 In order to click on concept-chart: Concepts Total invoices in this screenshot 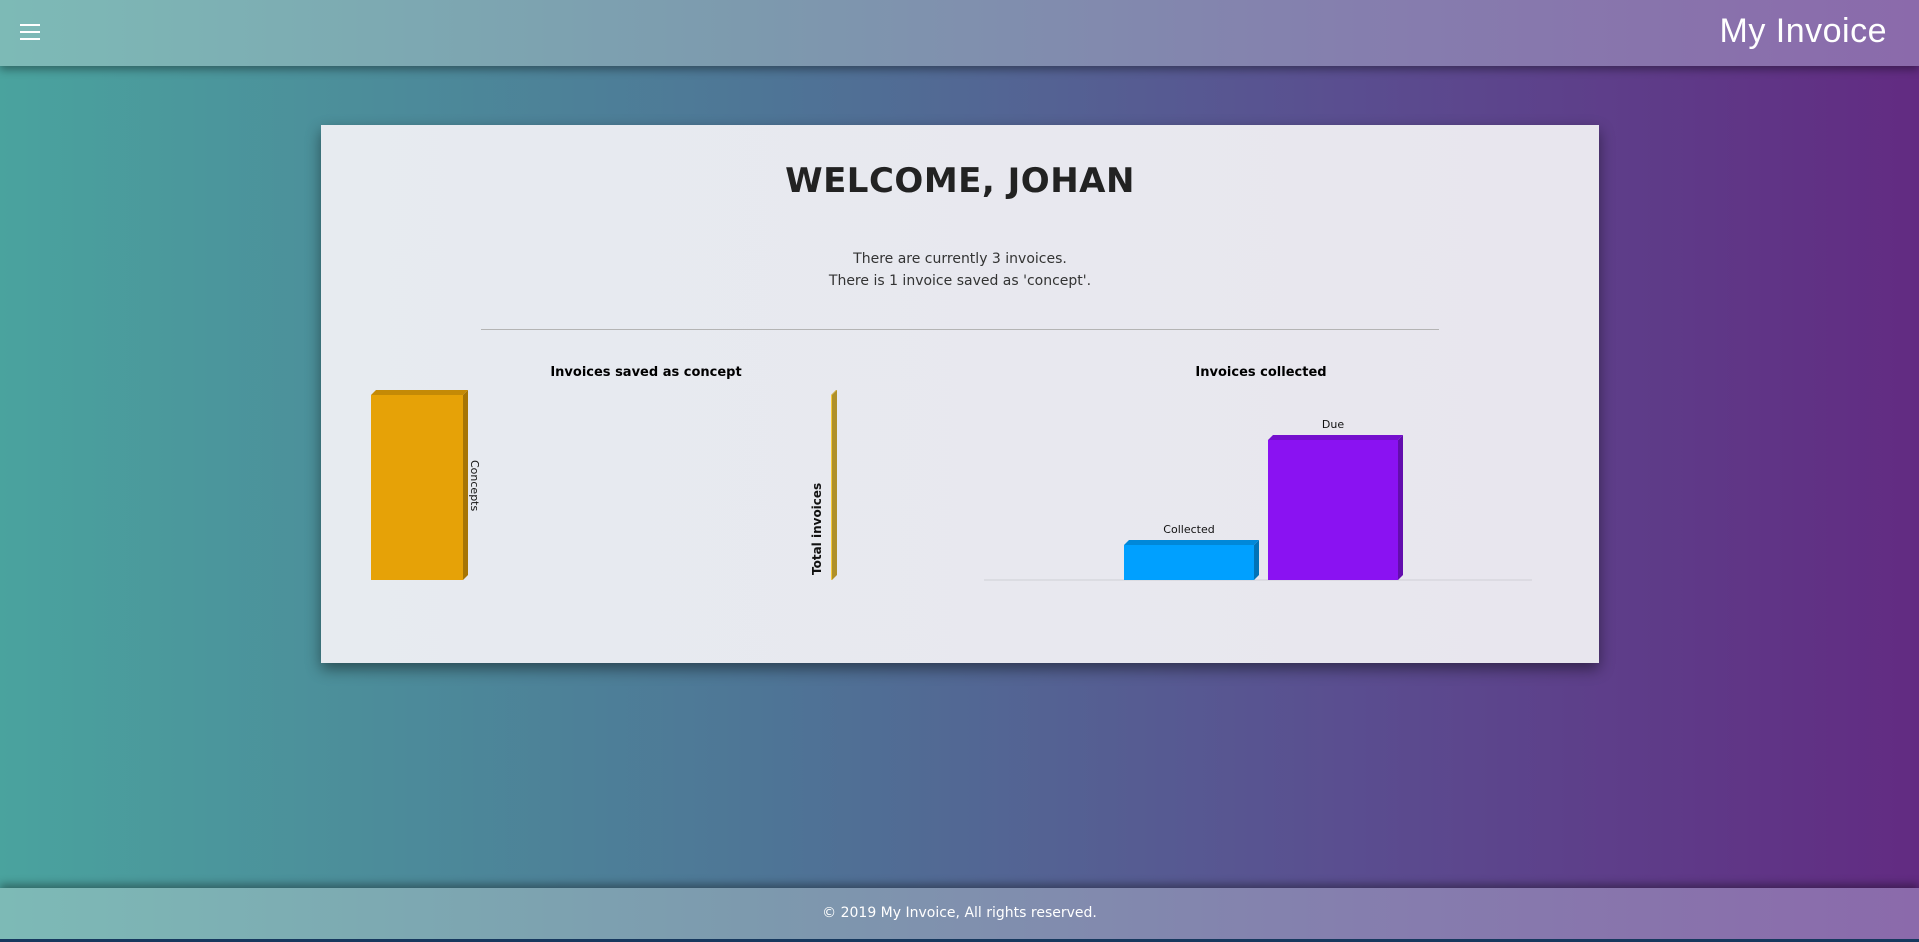, I will do `click(604, 485)`.